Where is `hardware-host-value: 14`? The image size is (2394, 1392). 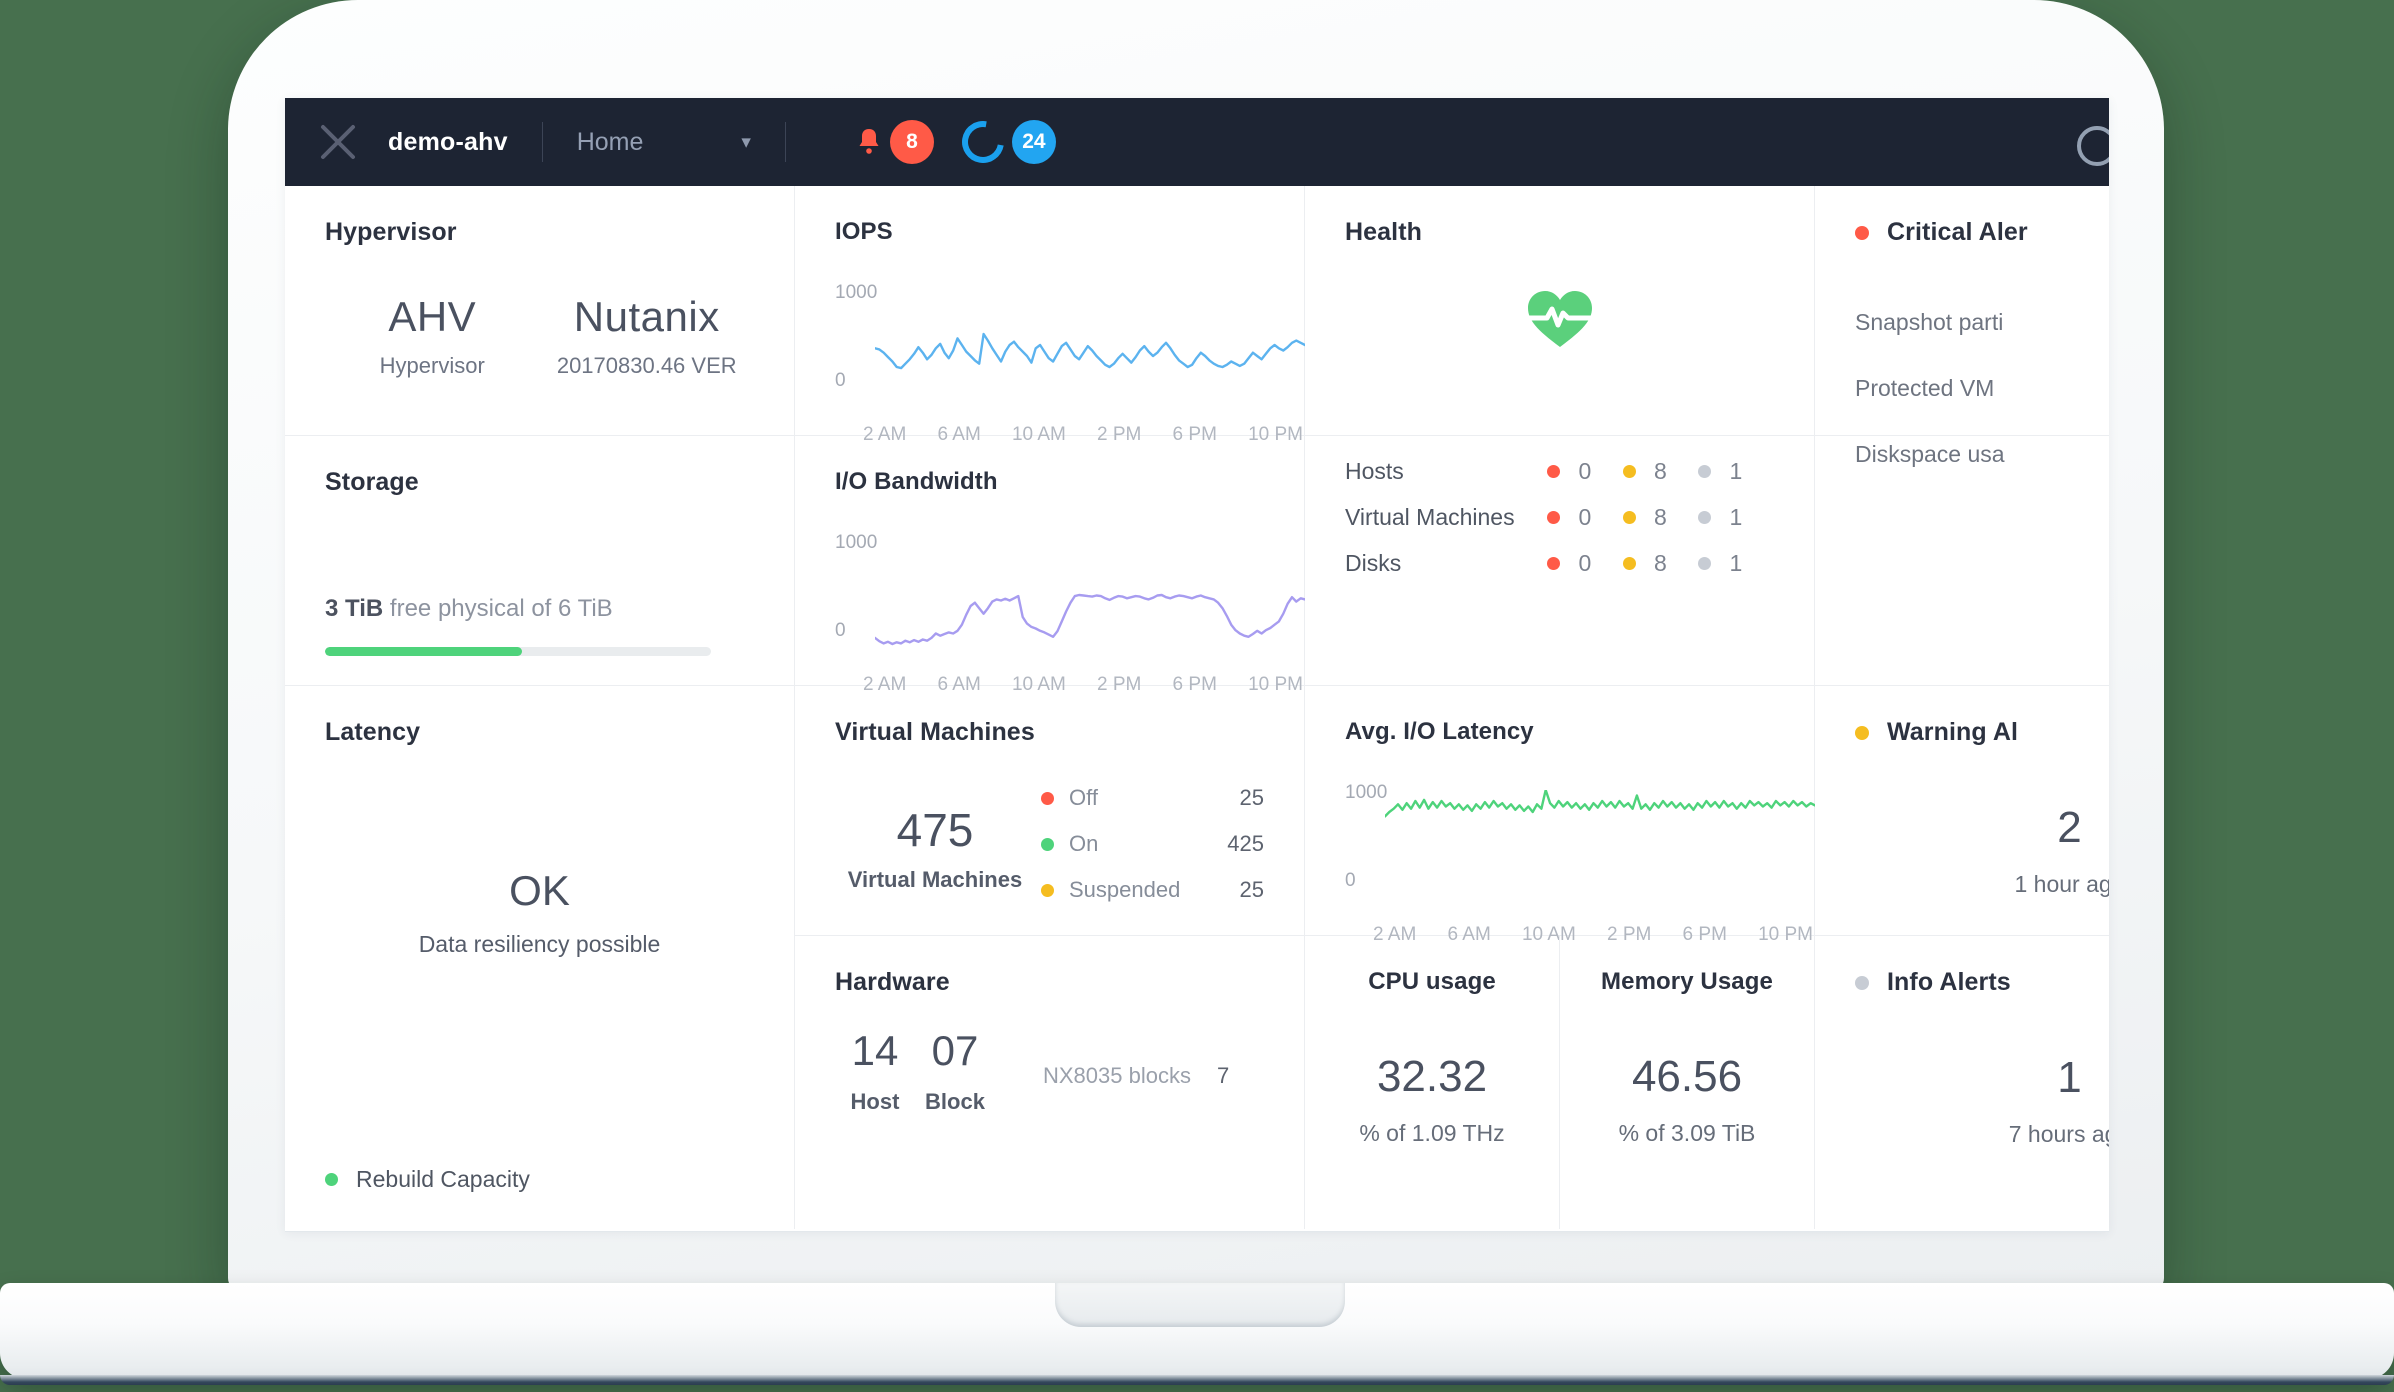 hardware-host-value: 14 is located at coordinates (875, 1050).